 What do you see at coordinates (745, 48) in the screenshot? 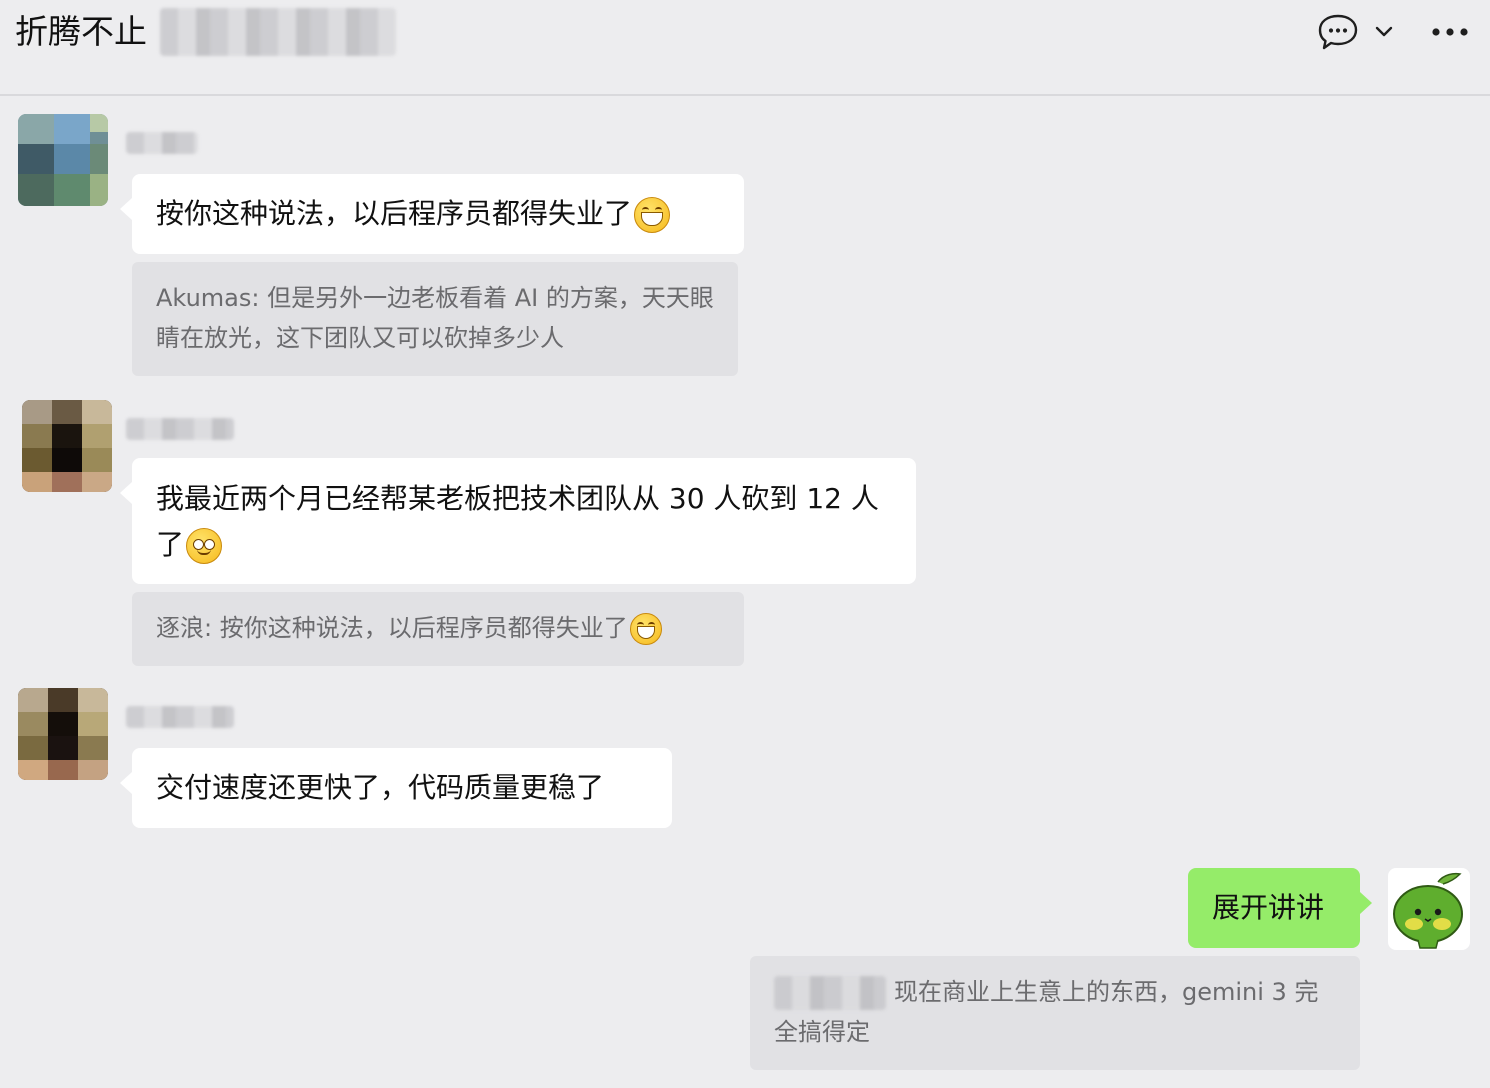
I see `chat-header: 折腾不止` at bounding box center [745, 48].